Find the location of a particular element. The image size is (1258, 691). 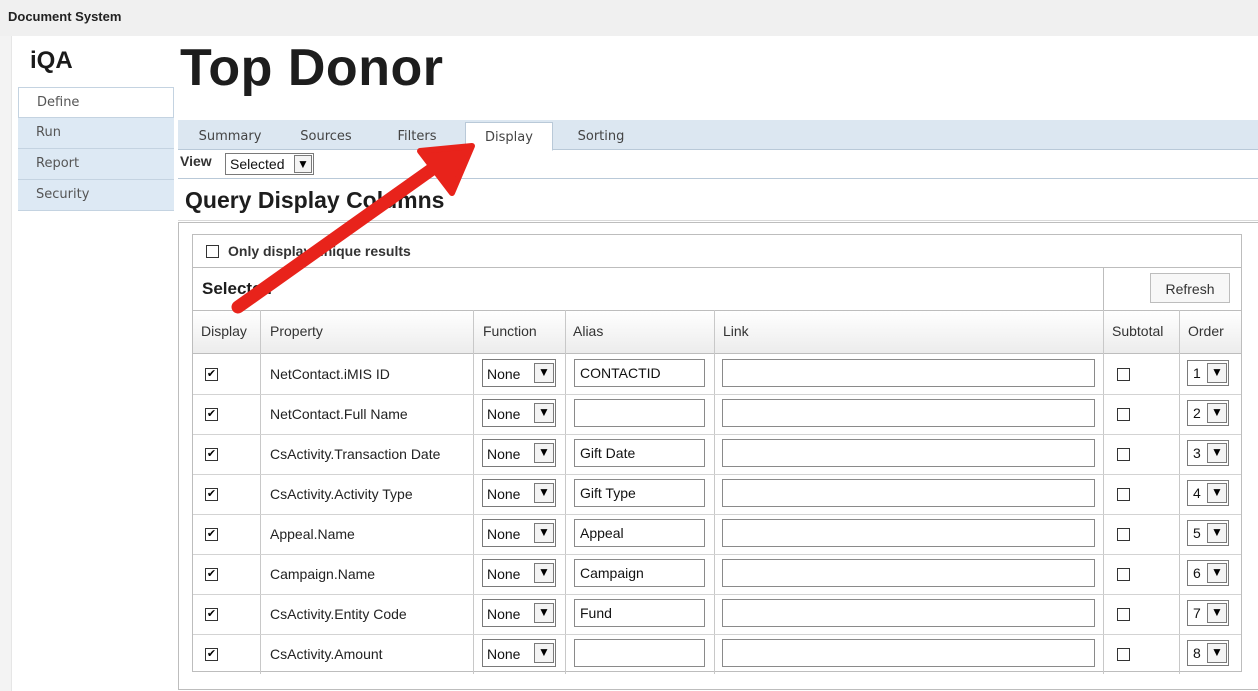

page-title: Top Donor is located at coordinates (312, 68).